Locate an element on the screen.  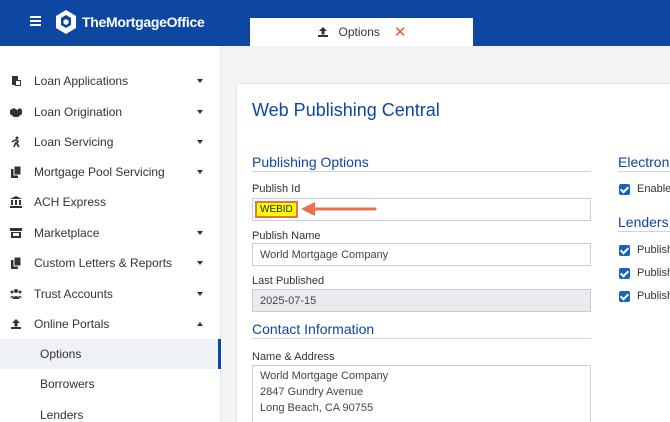
sidebar-item-loan-servicing: Loan Servicing is located at coordinates (110, 142).